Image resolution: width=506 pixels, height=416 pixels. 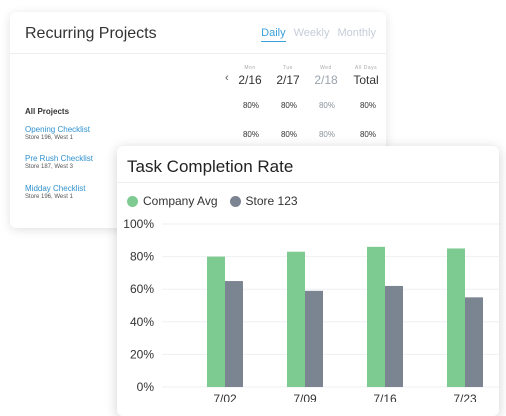 I want to click on column-header-wed: Wed 2/18, so click(x=326, y=76).